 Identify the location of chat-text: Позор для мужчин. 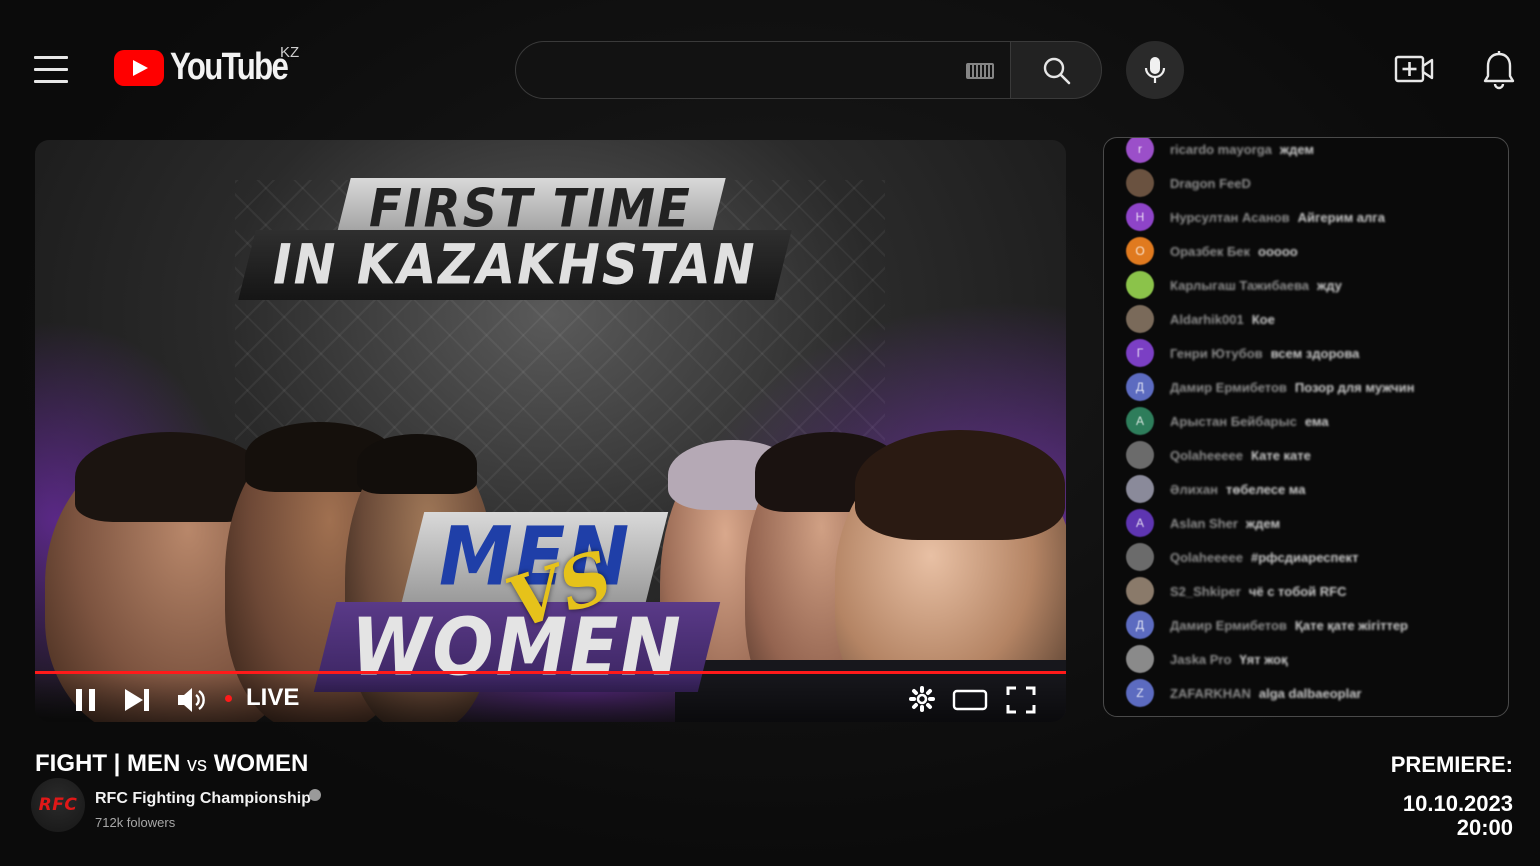
(1354, 387).